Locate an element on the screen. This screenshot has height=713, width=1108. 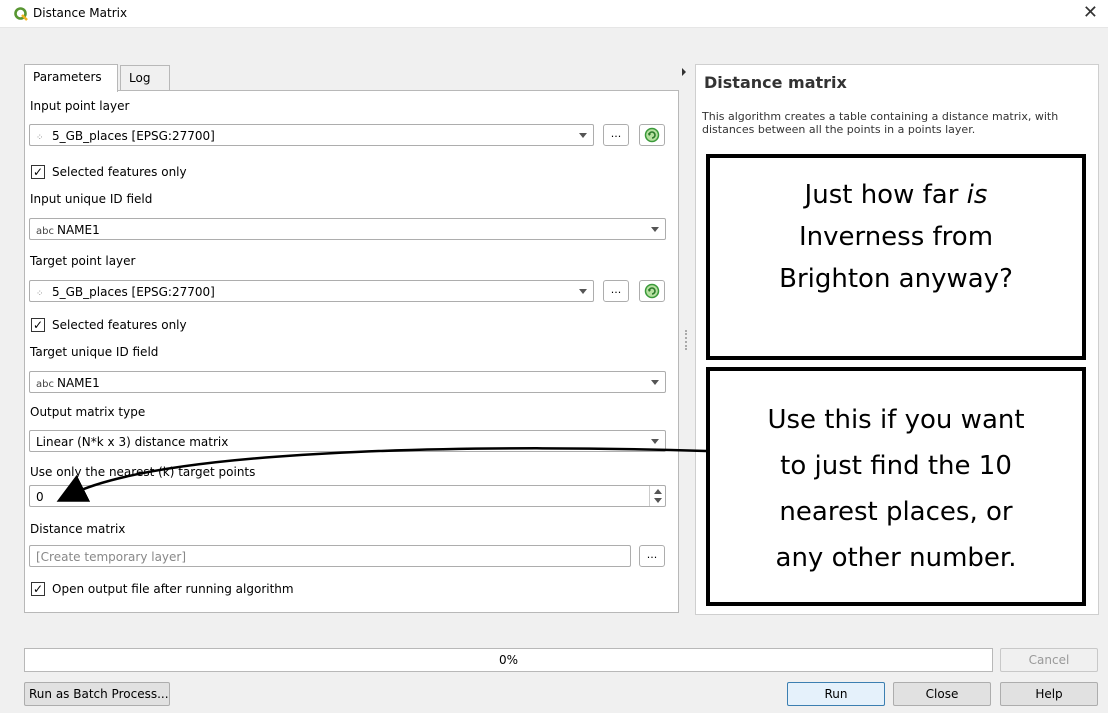
window-title: Distance Matrix is located at coordinates (80, 13).